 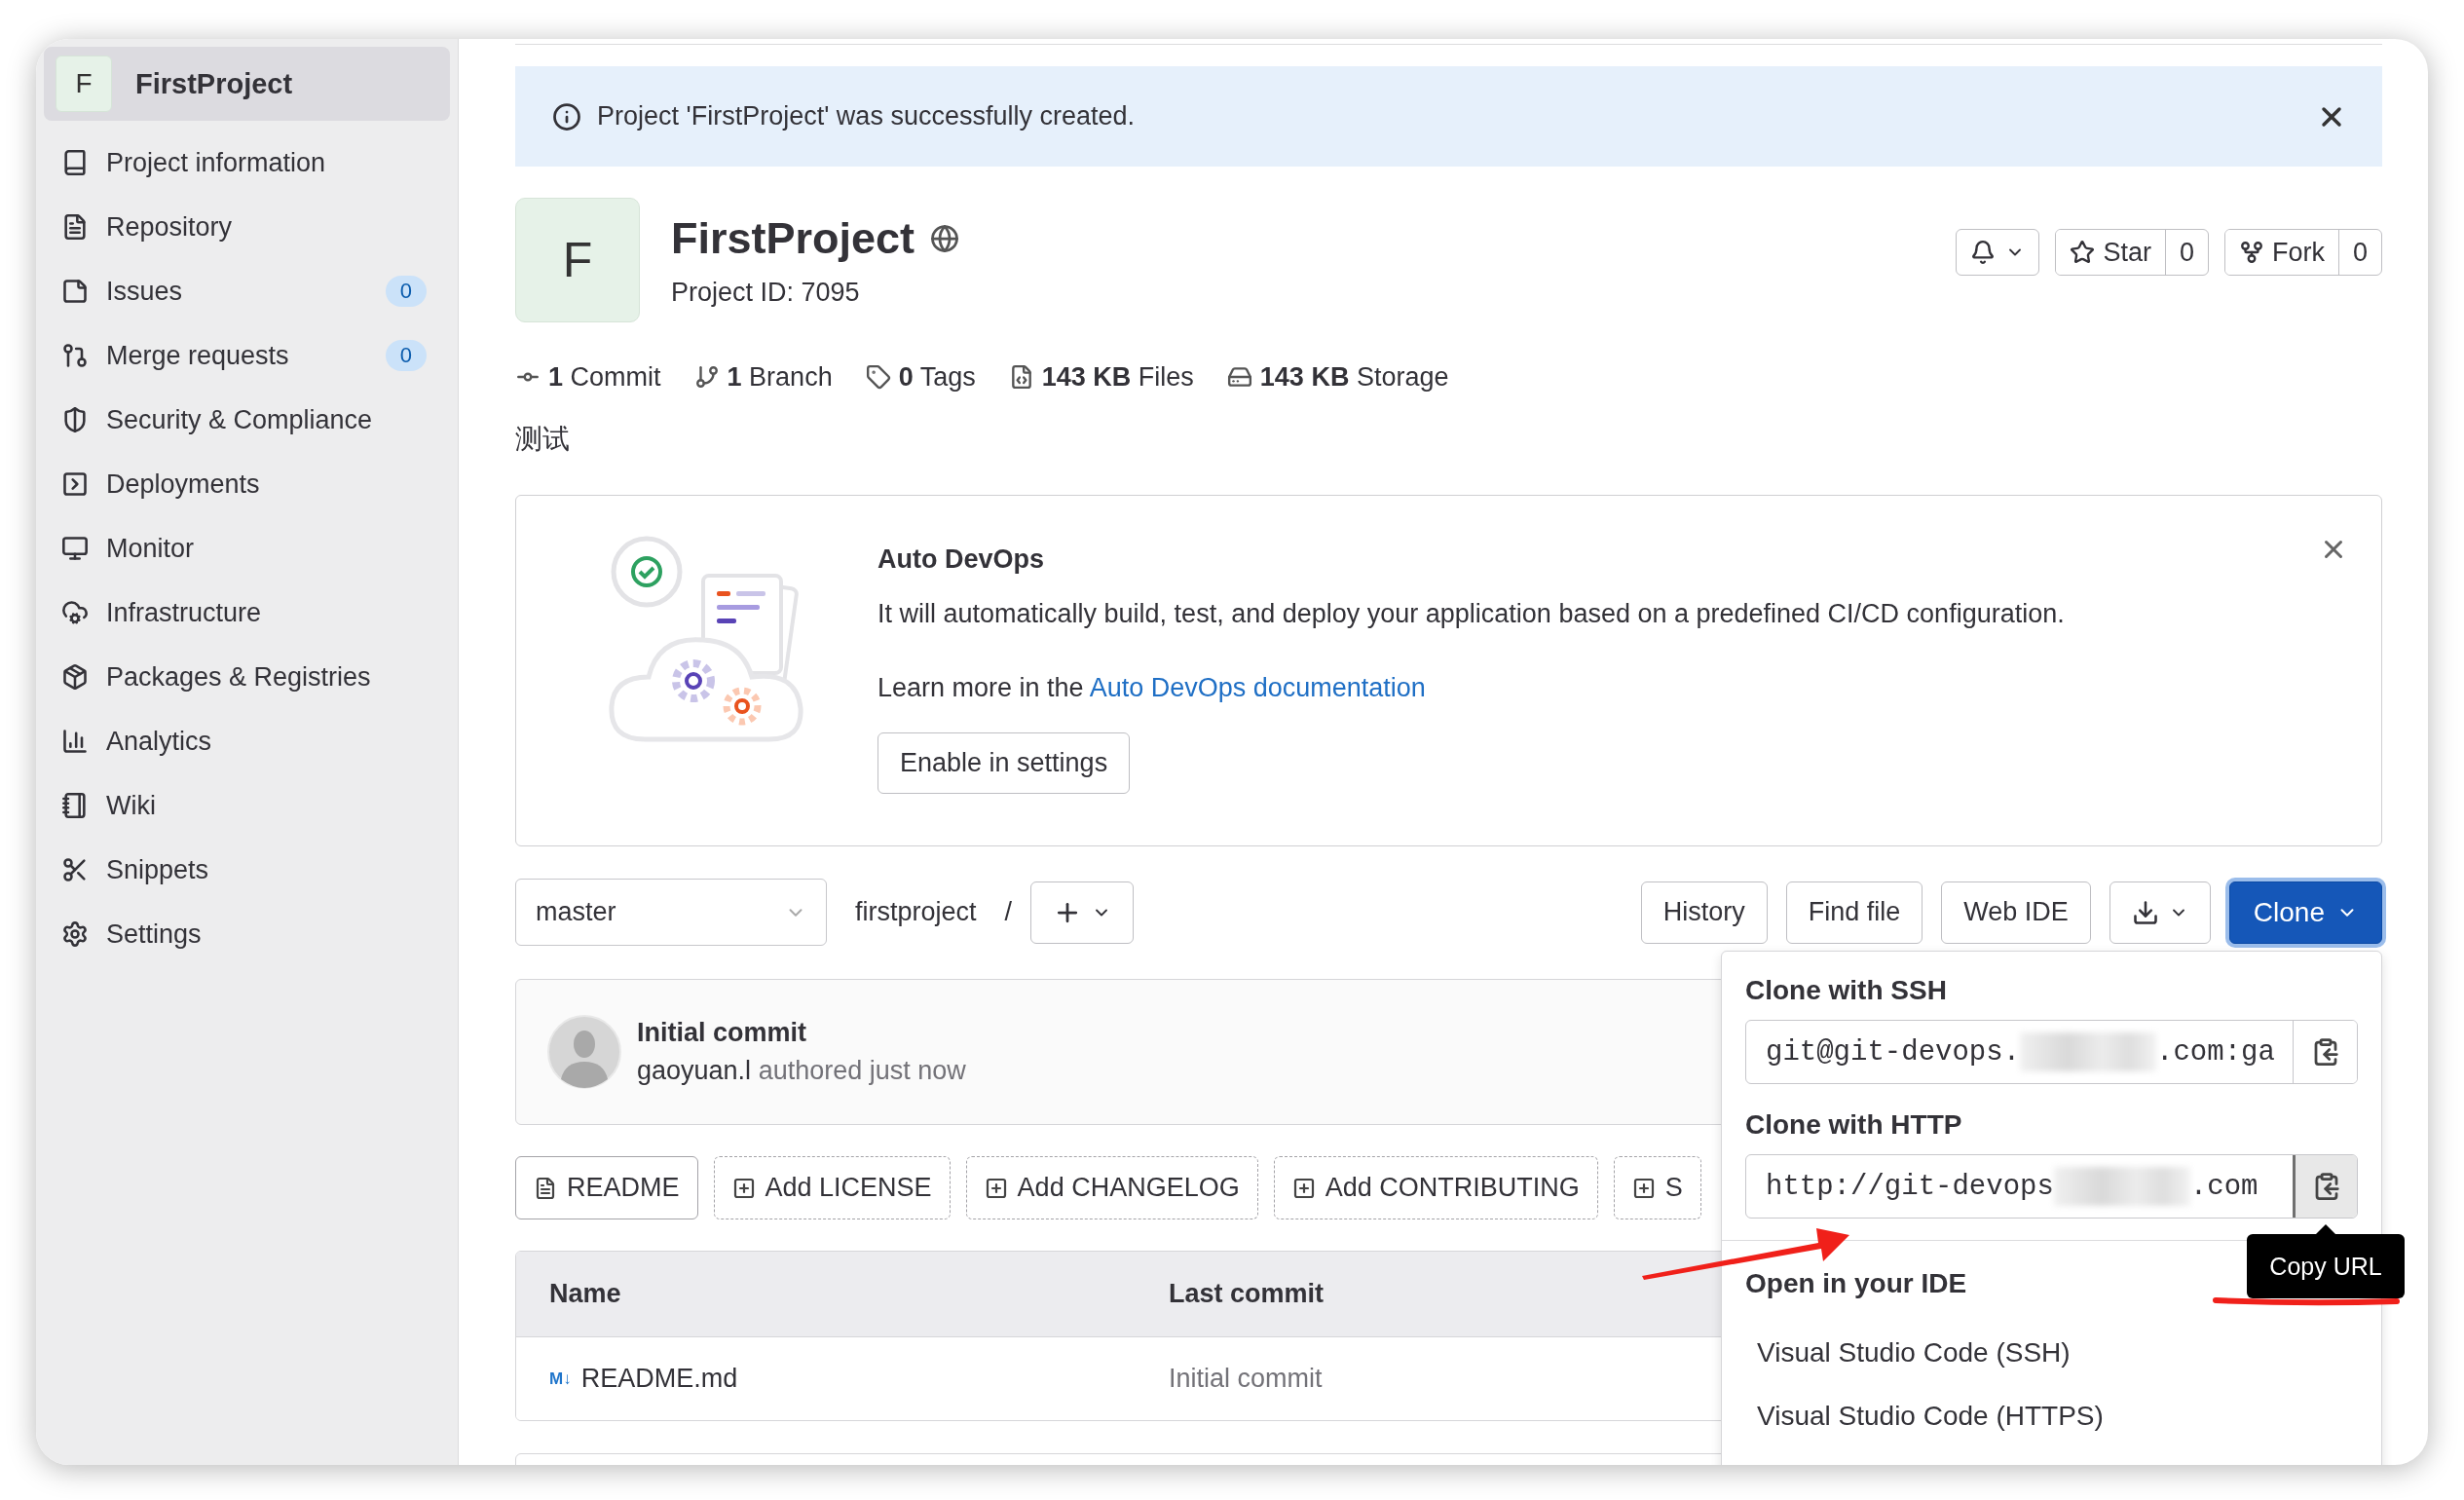 I want to click on stat-link: 1 Commit, so click(x=588, y=377).